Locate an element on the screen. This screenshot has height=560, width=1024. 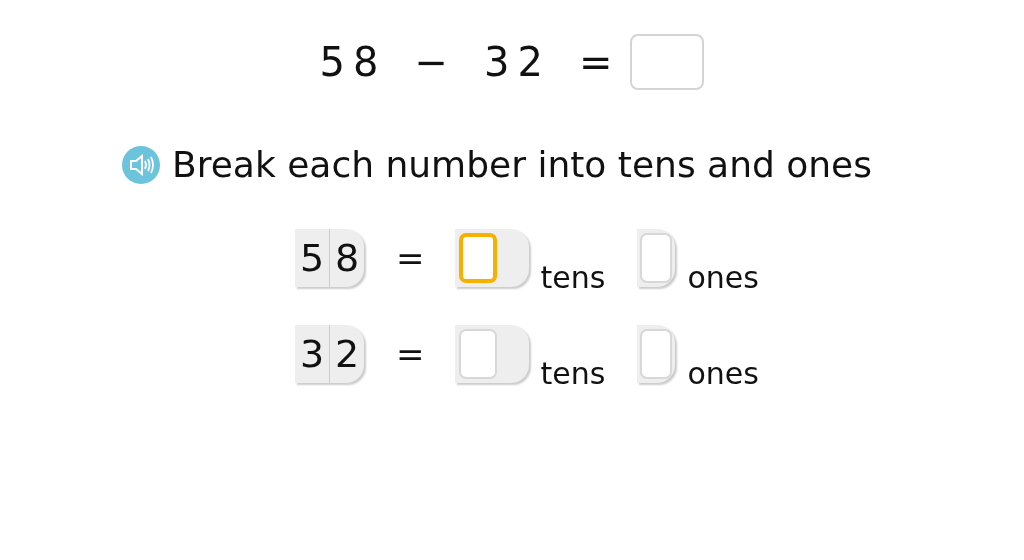
digit: 5 is located at coordinates (313, 258).